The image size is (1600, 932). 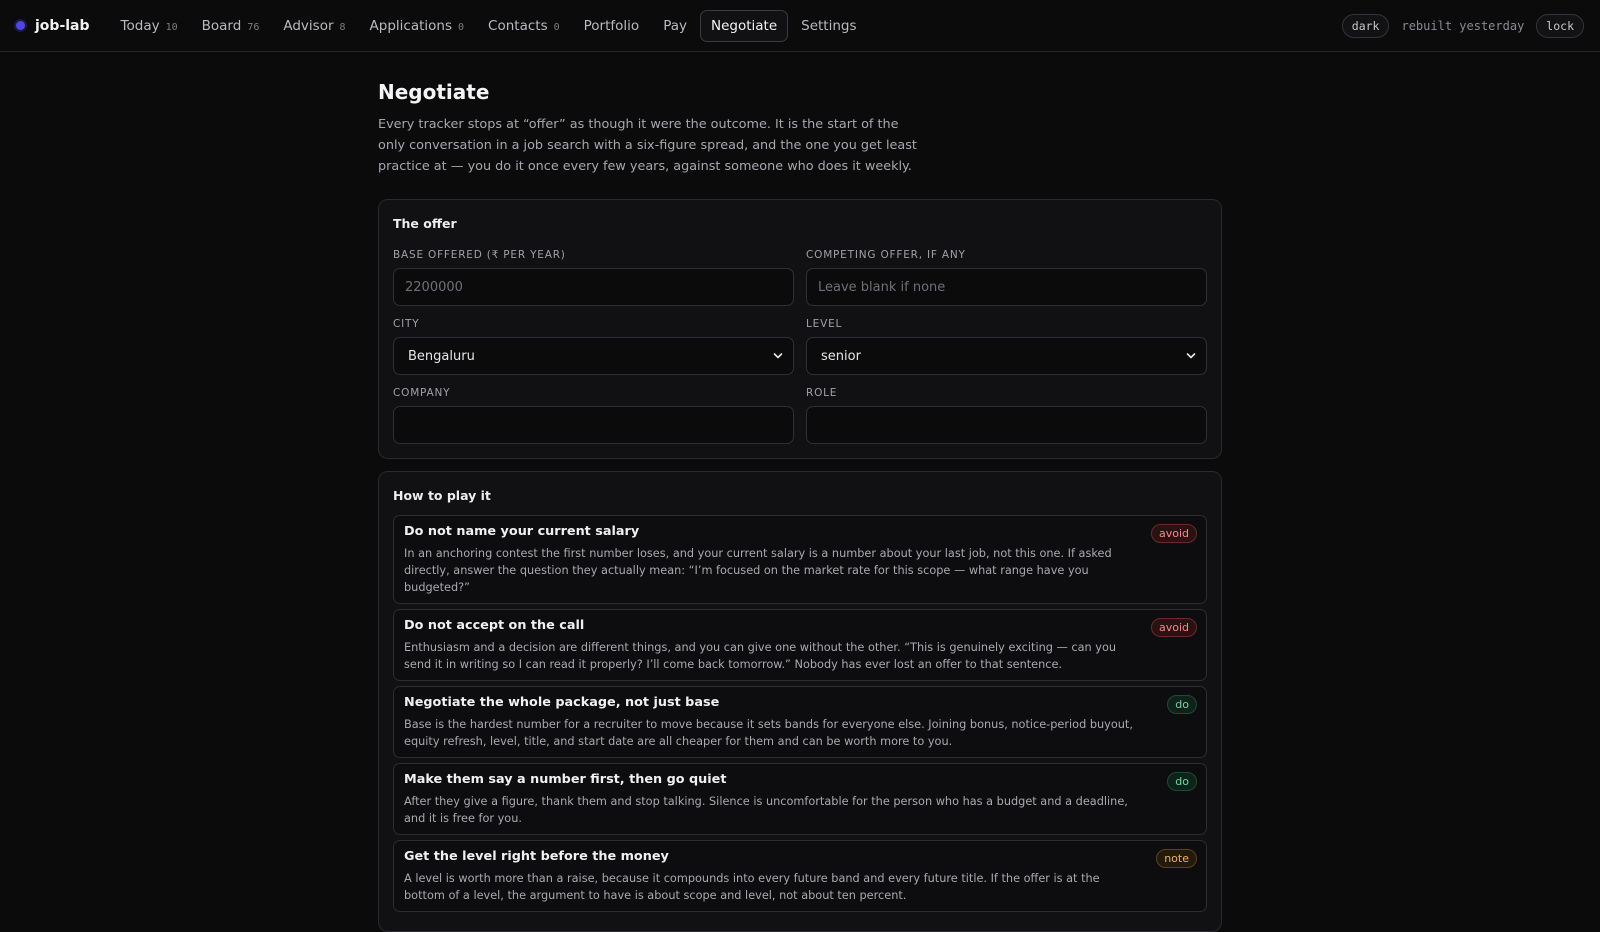 I want to click on base-offered-label: BASE OFFERED (₹ PER YEAR), so click(x=479, y=255).